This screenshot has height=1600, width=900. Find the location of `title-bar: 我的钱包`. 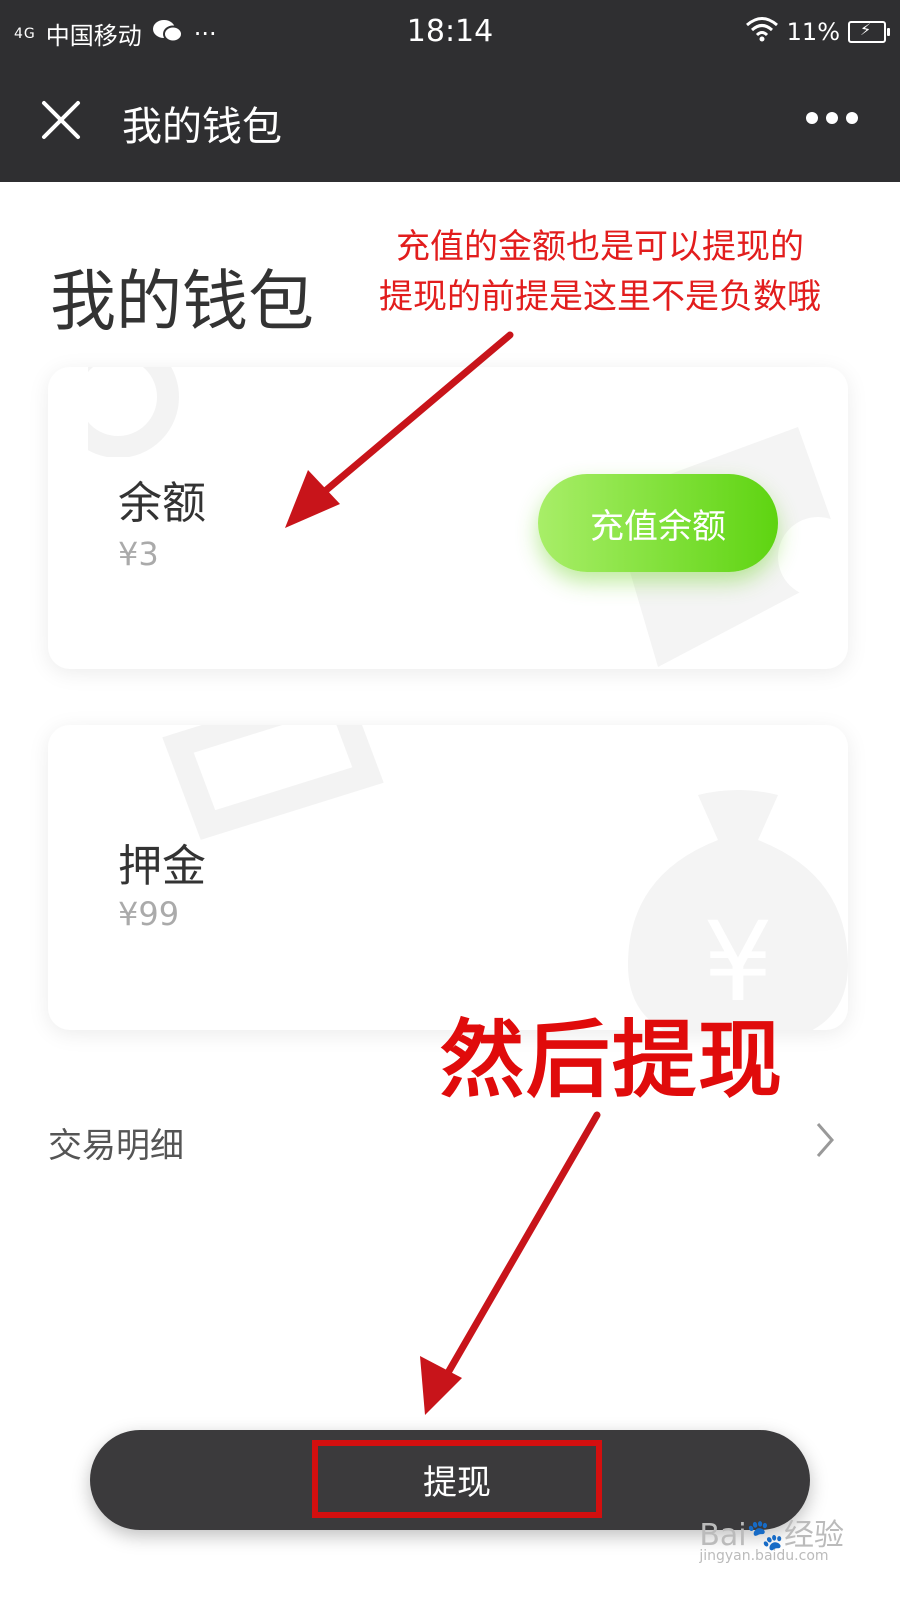

title-bar: 我的钱包 is located at coordinates (450, 123).